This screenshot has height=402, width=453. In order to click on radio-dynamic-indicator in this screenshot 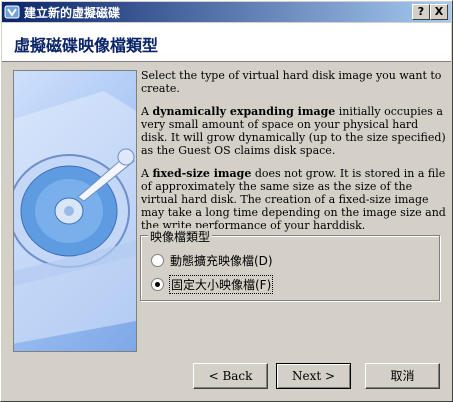, I will do `click(157, 260)`.